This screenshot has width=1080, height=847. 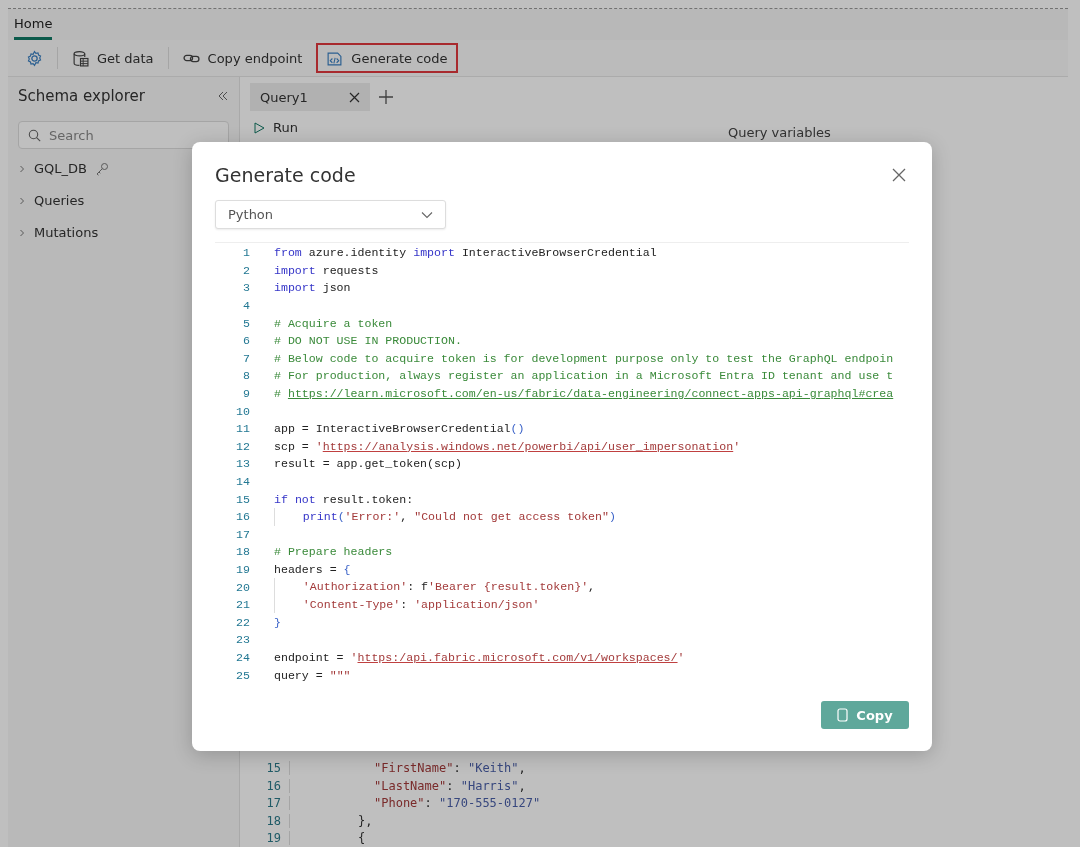 What do you see at coordinates (312, 288) in the screenshot?
I see `code-line: import json` at bounding box center [312, 288].